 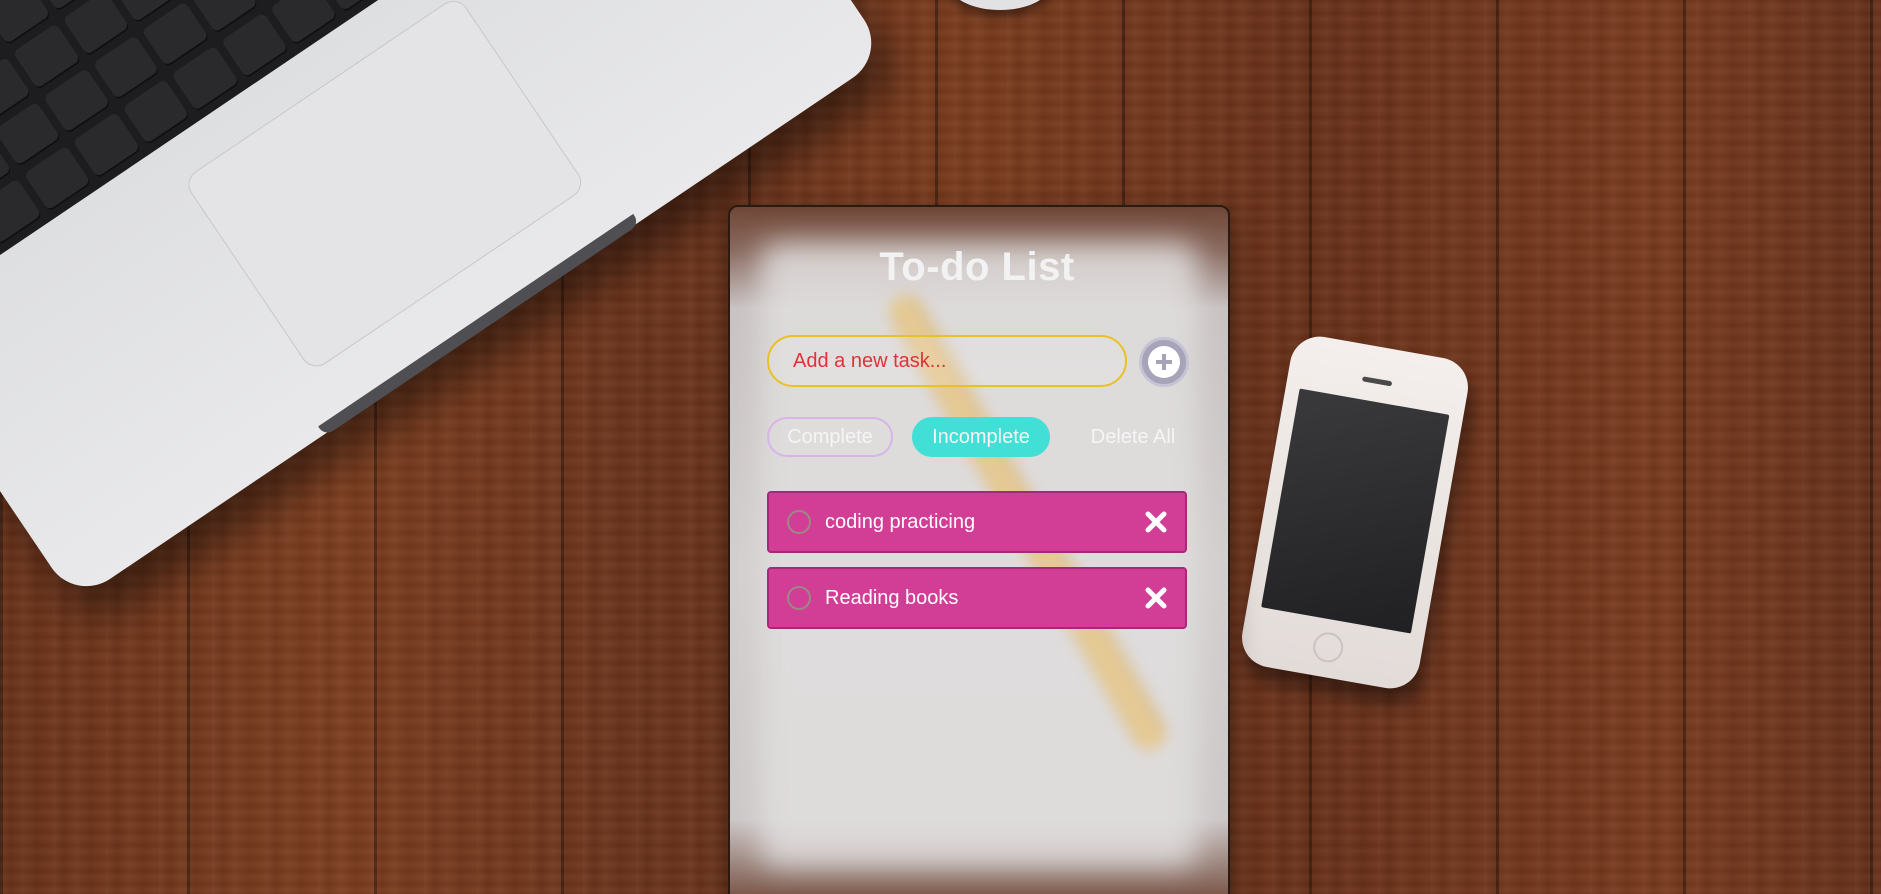 I want to click on task-label: coding practicing, so click(x=900, y=521).